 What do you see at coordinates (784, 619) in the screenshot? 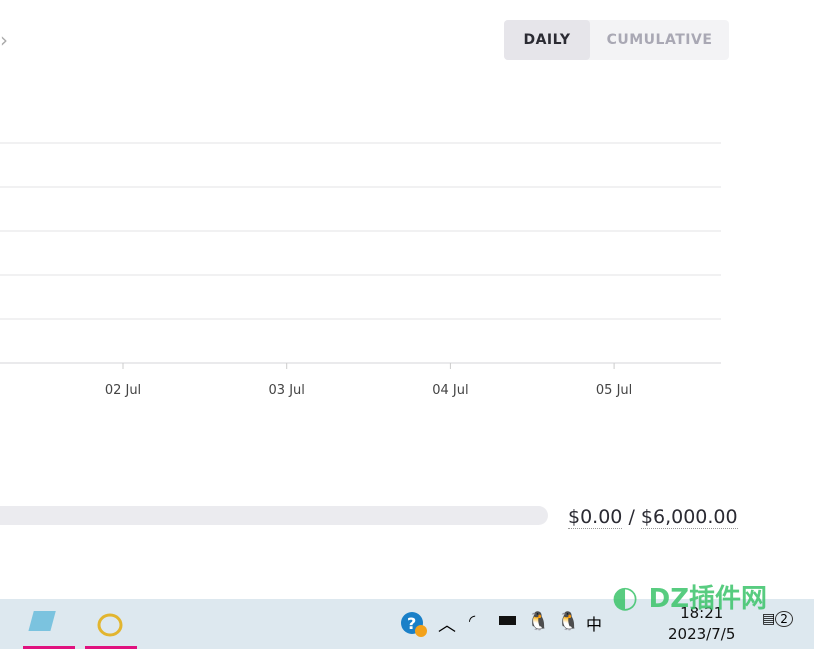
I see `notification-count: 2` at bounding box center [784, 619].